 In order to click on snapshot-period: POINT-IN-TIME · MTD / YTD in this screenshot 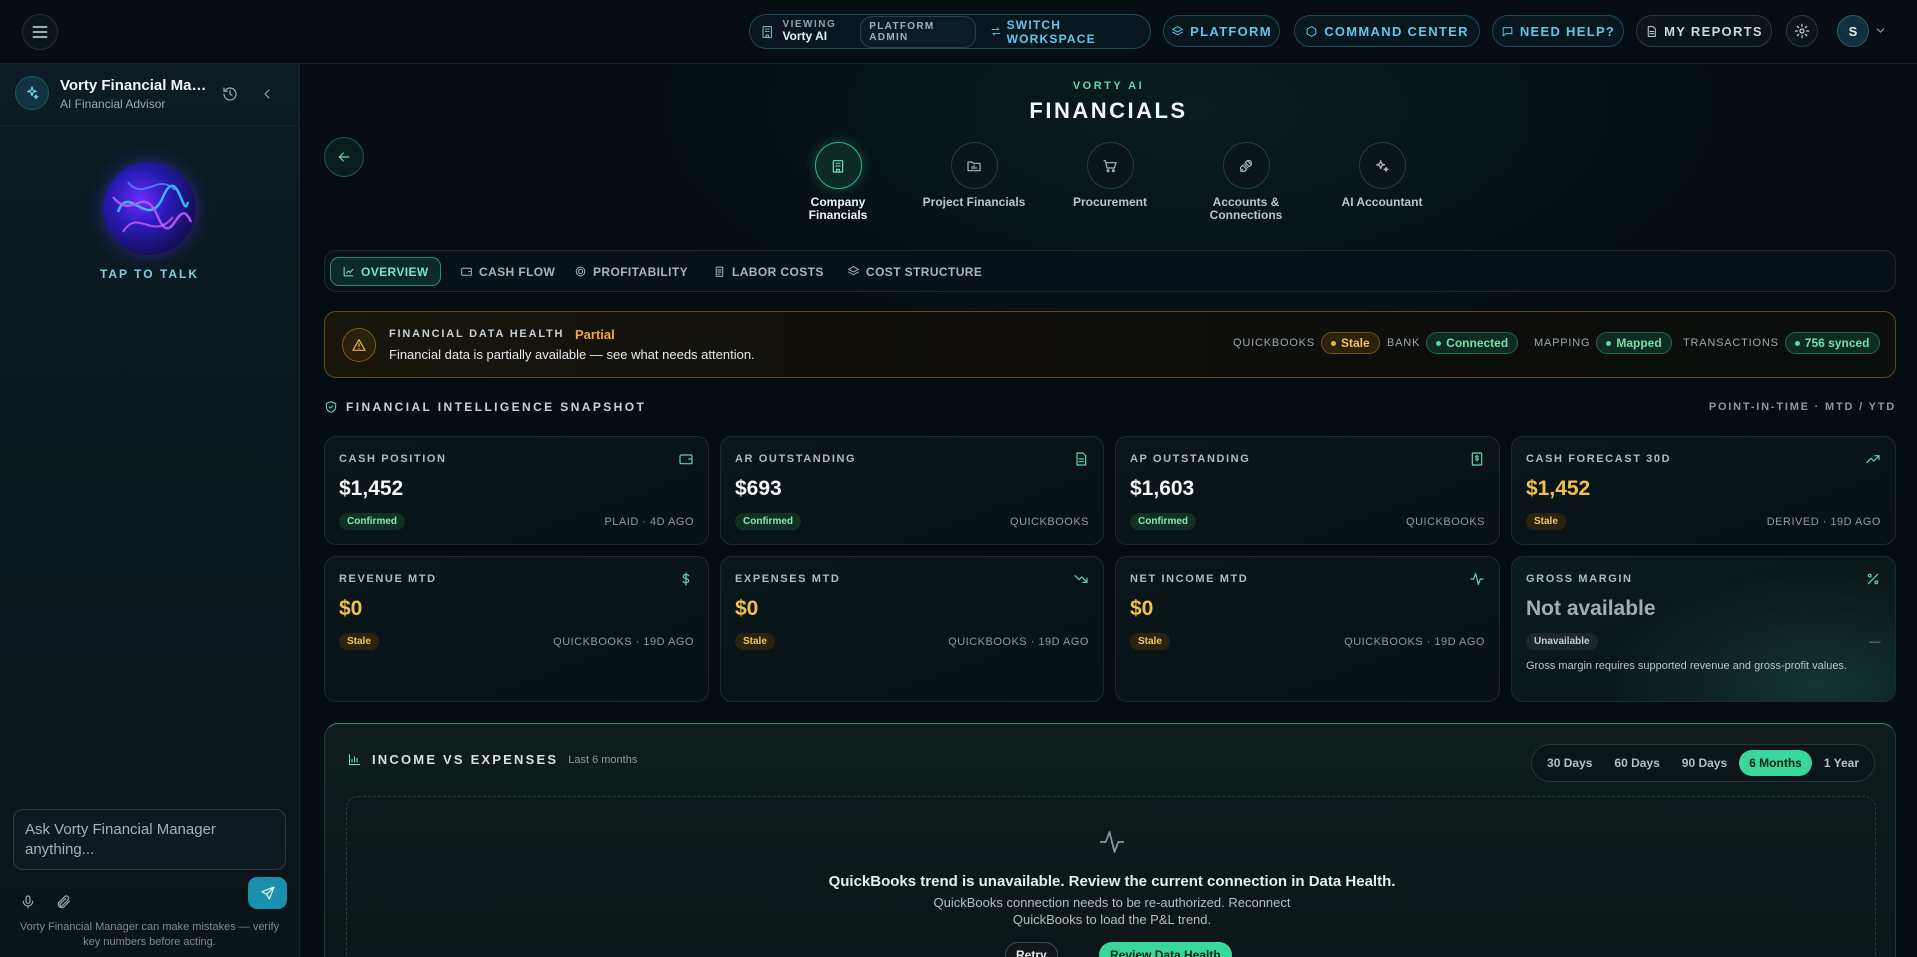, I will do `click(1802, 407)`.